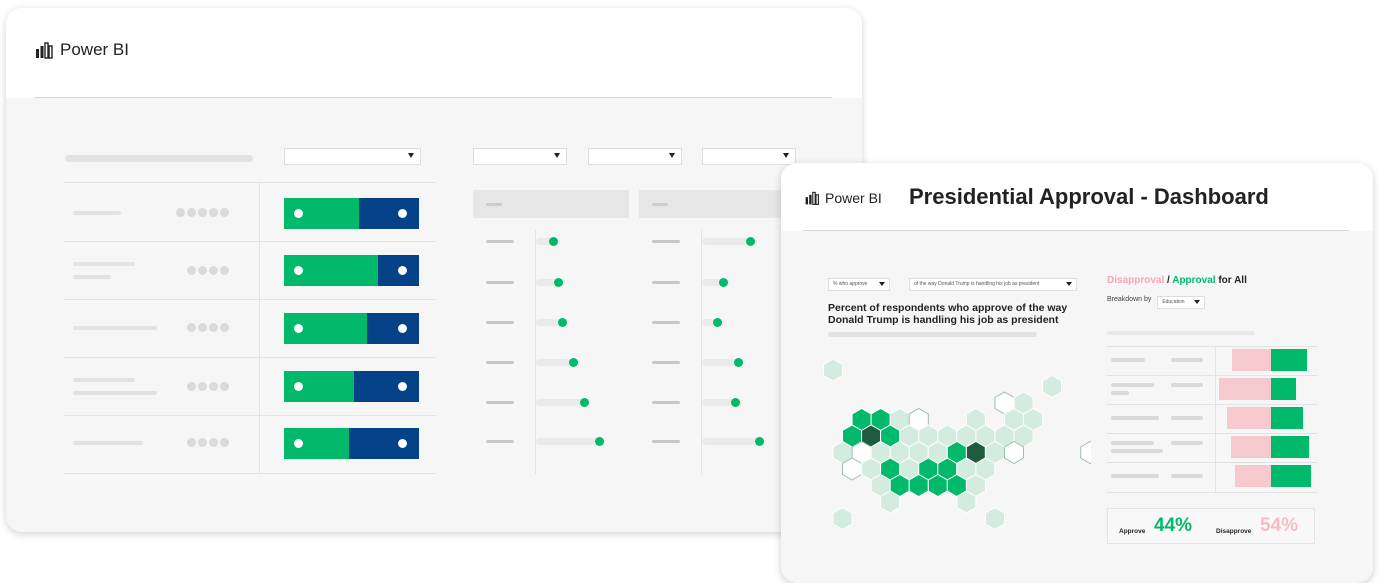 This screenshot has height=583, width=1379. I want to click on axis-line, so click(535, 352).